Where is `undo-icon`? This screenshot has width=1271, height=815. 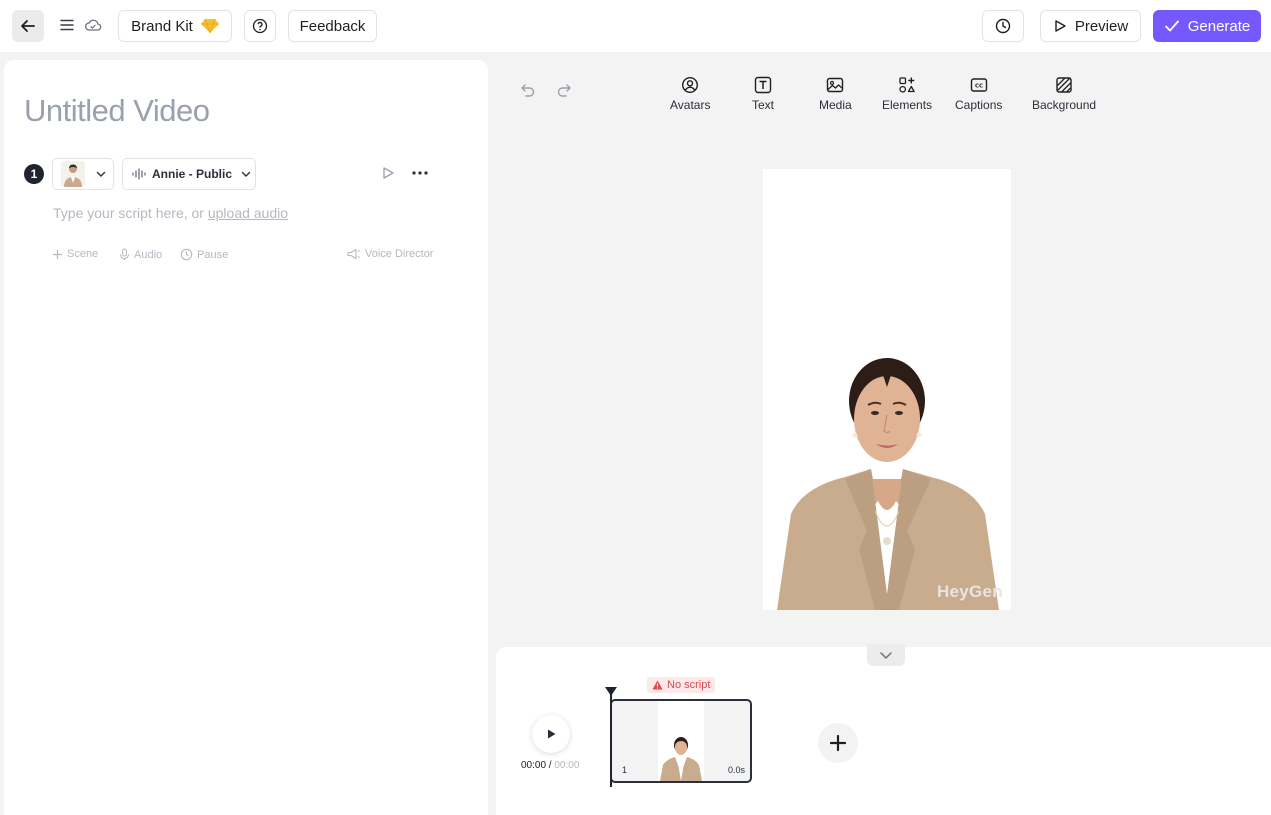 undo-icon is located at coordinates (528, 90).